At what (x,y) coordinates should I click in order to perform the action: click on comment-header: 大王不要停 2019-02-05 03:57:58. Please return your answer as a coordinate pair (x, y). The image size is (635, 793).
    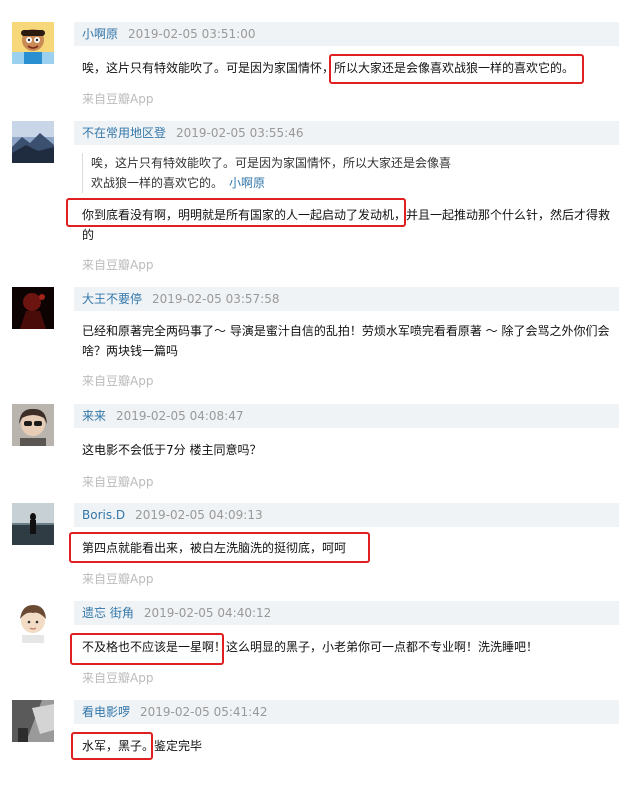
    Looking at the image, I should click on (346, 299).